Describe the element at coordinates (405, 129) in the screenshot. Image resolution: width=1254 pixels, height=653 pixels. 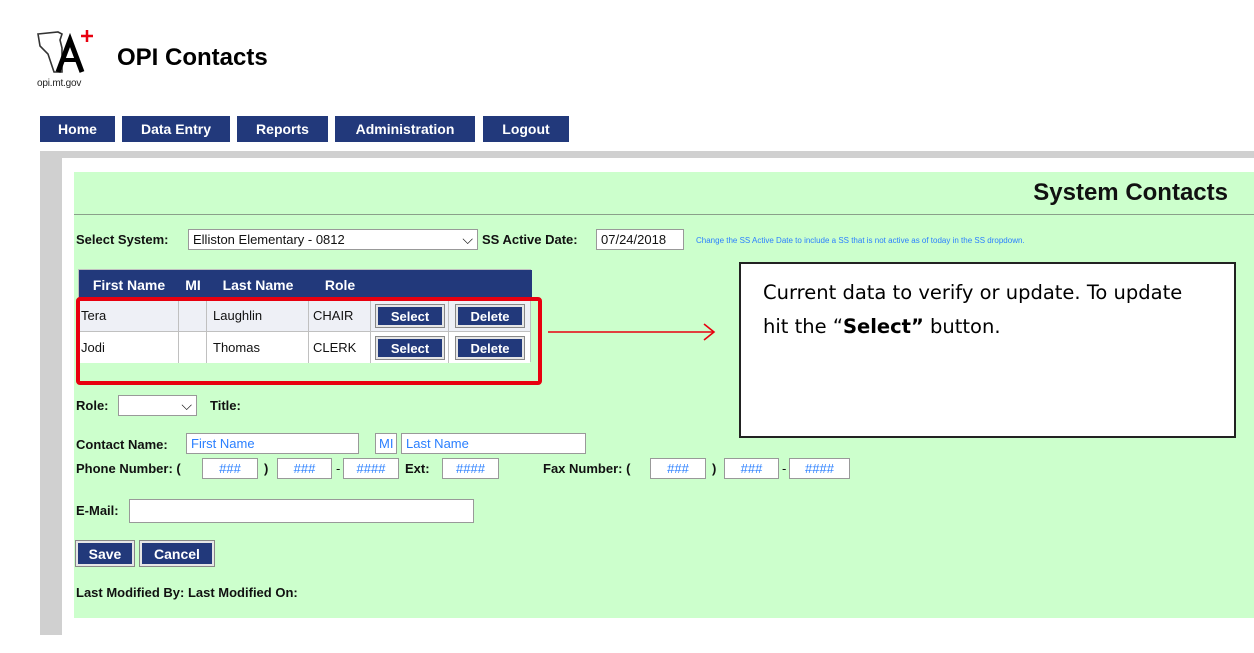
I see `nav-administration: Administration` at that location.